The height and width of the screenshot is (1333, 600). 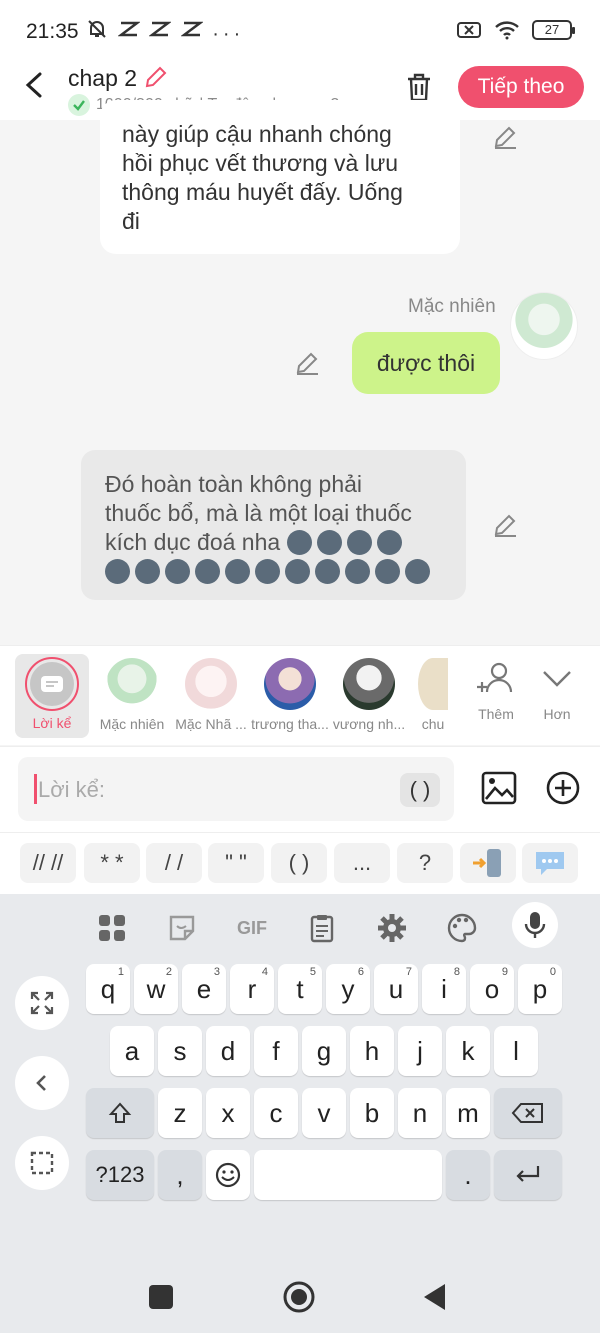 I want to click on key-k: k, so click(x=468, y=1051).